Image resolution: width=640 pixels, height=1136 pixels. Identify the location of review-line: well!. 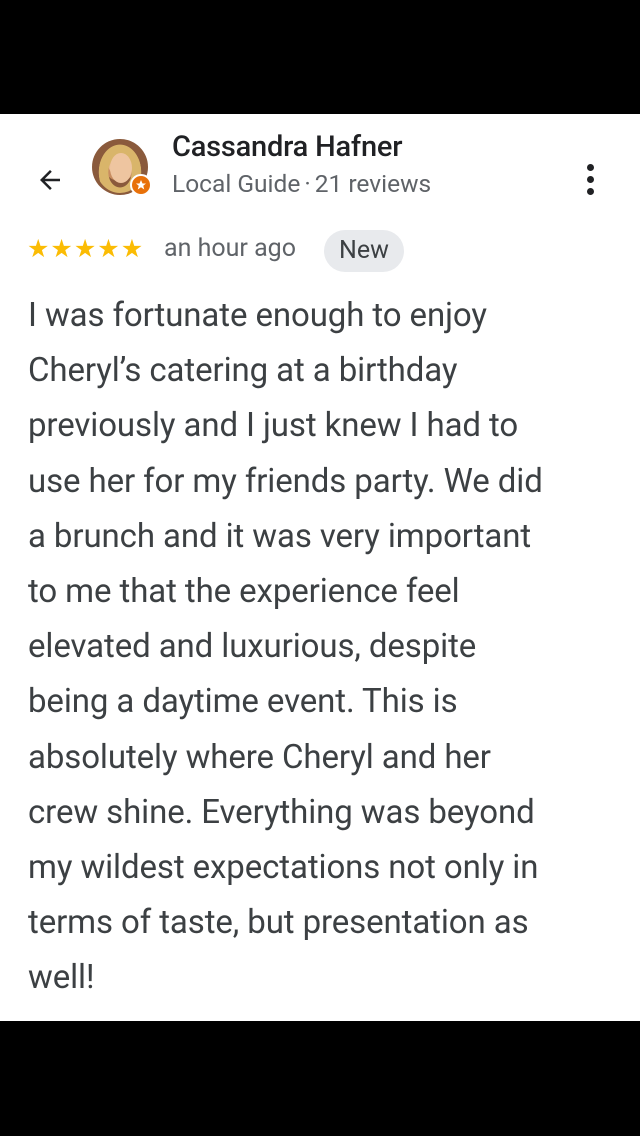
(61, 978).